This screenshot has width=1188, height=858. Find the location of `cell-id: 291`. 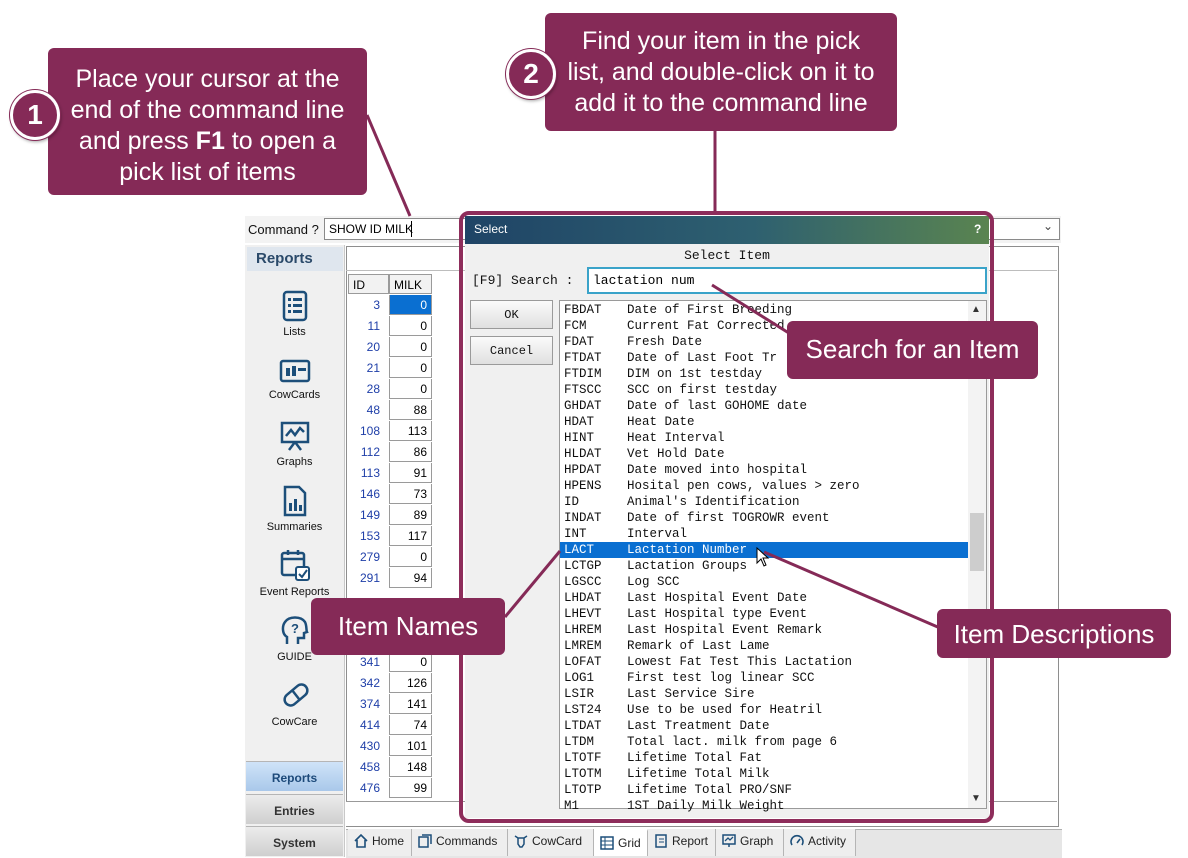

cell-id: 291 is located at coordinates (366, 578).